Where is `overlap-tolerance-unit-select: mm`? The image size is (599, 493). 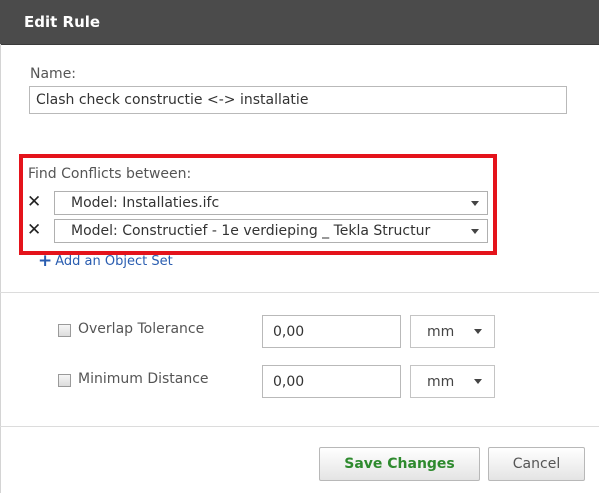
overlap-tolerance-unit-select: mm is located at coordinates (452, 331).